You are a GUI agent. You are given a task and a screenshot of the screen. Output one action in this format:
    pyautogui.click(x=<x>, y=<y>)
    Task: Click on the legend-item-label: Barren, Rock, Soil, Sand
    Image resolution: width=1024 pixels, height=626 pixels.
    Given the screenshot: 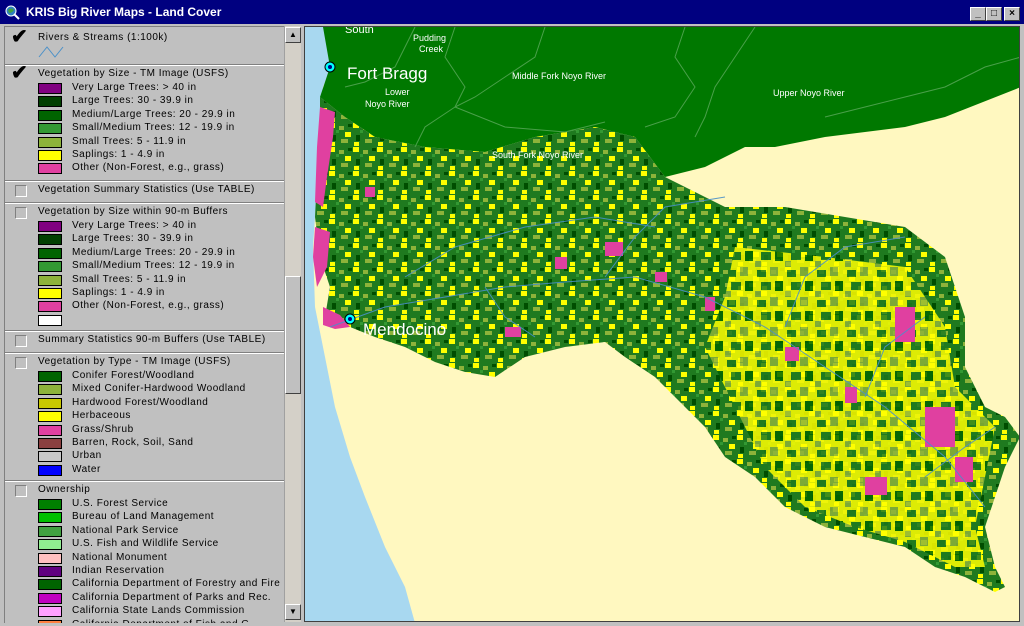 What is the action you would take?
    pyautogui.click(x=133, y=442)
    